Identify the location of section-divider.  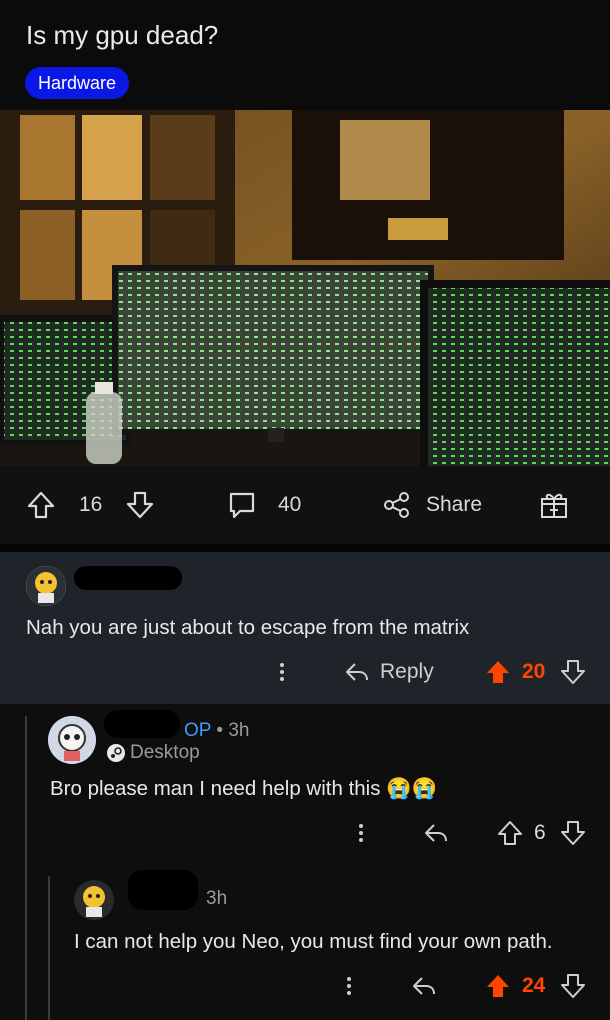
(305, 548).